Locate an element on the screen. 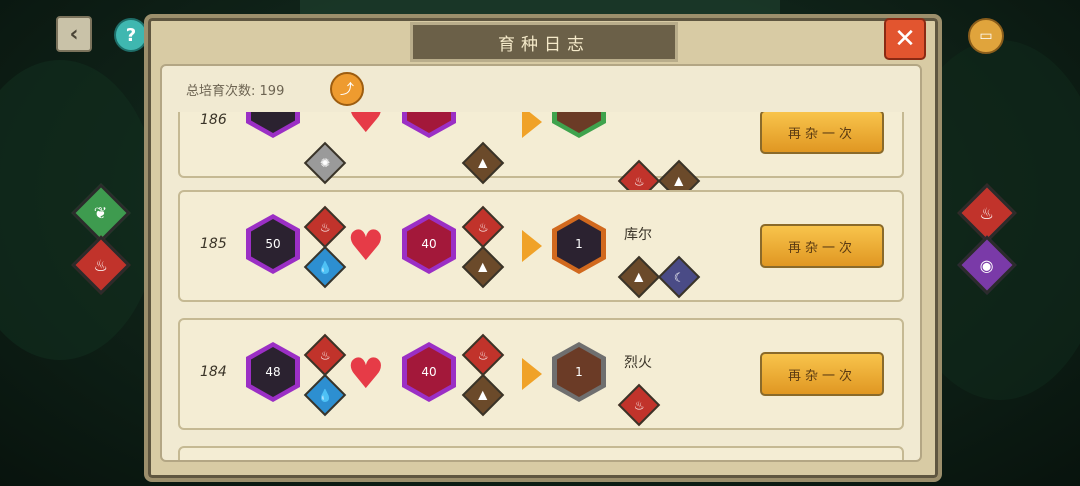 This screenshot has height=486, width=1080. total-breed-count: 总培育次数: 199 is located at coordinates (235, 89).